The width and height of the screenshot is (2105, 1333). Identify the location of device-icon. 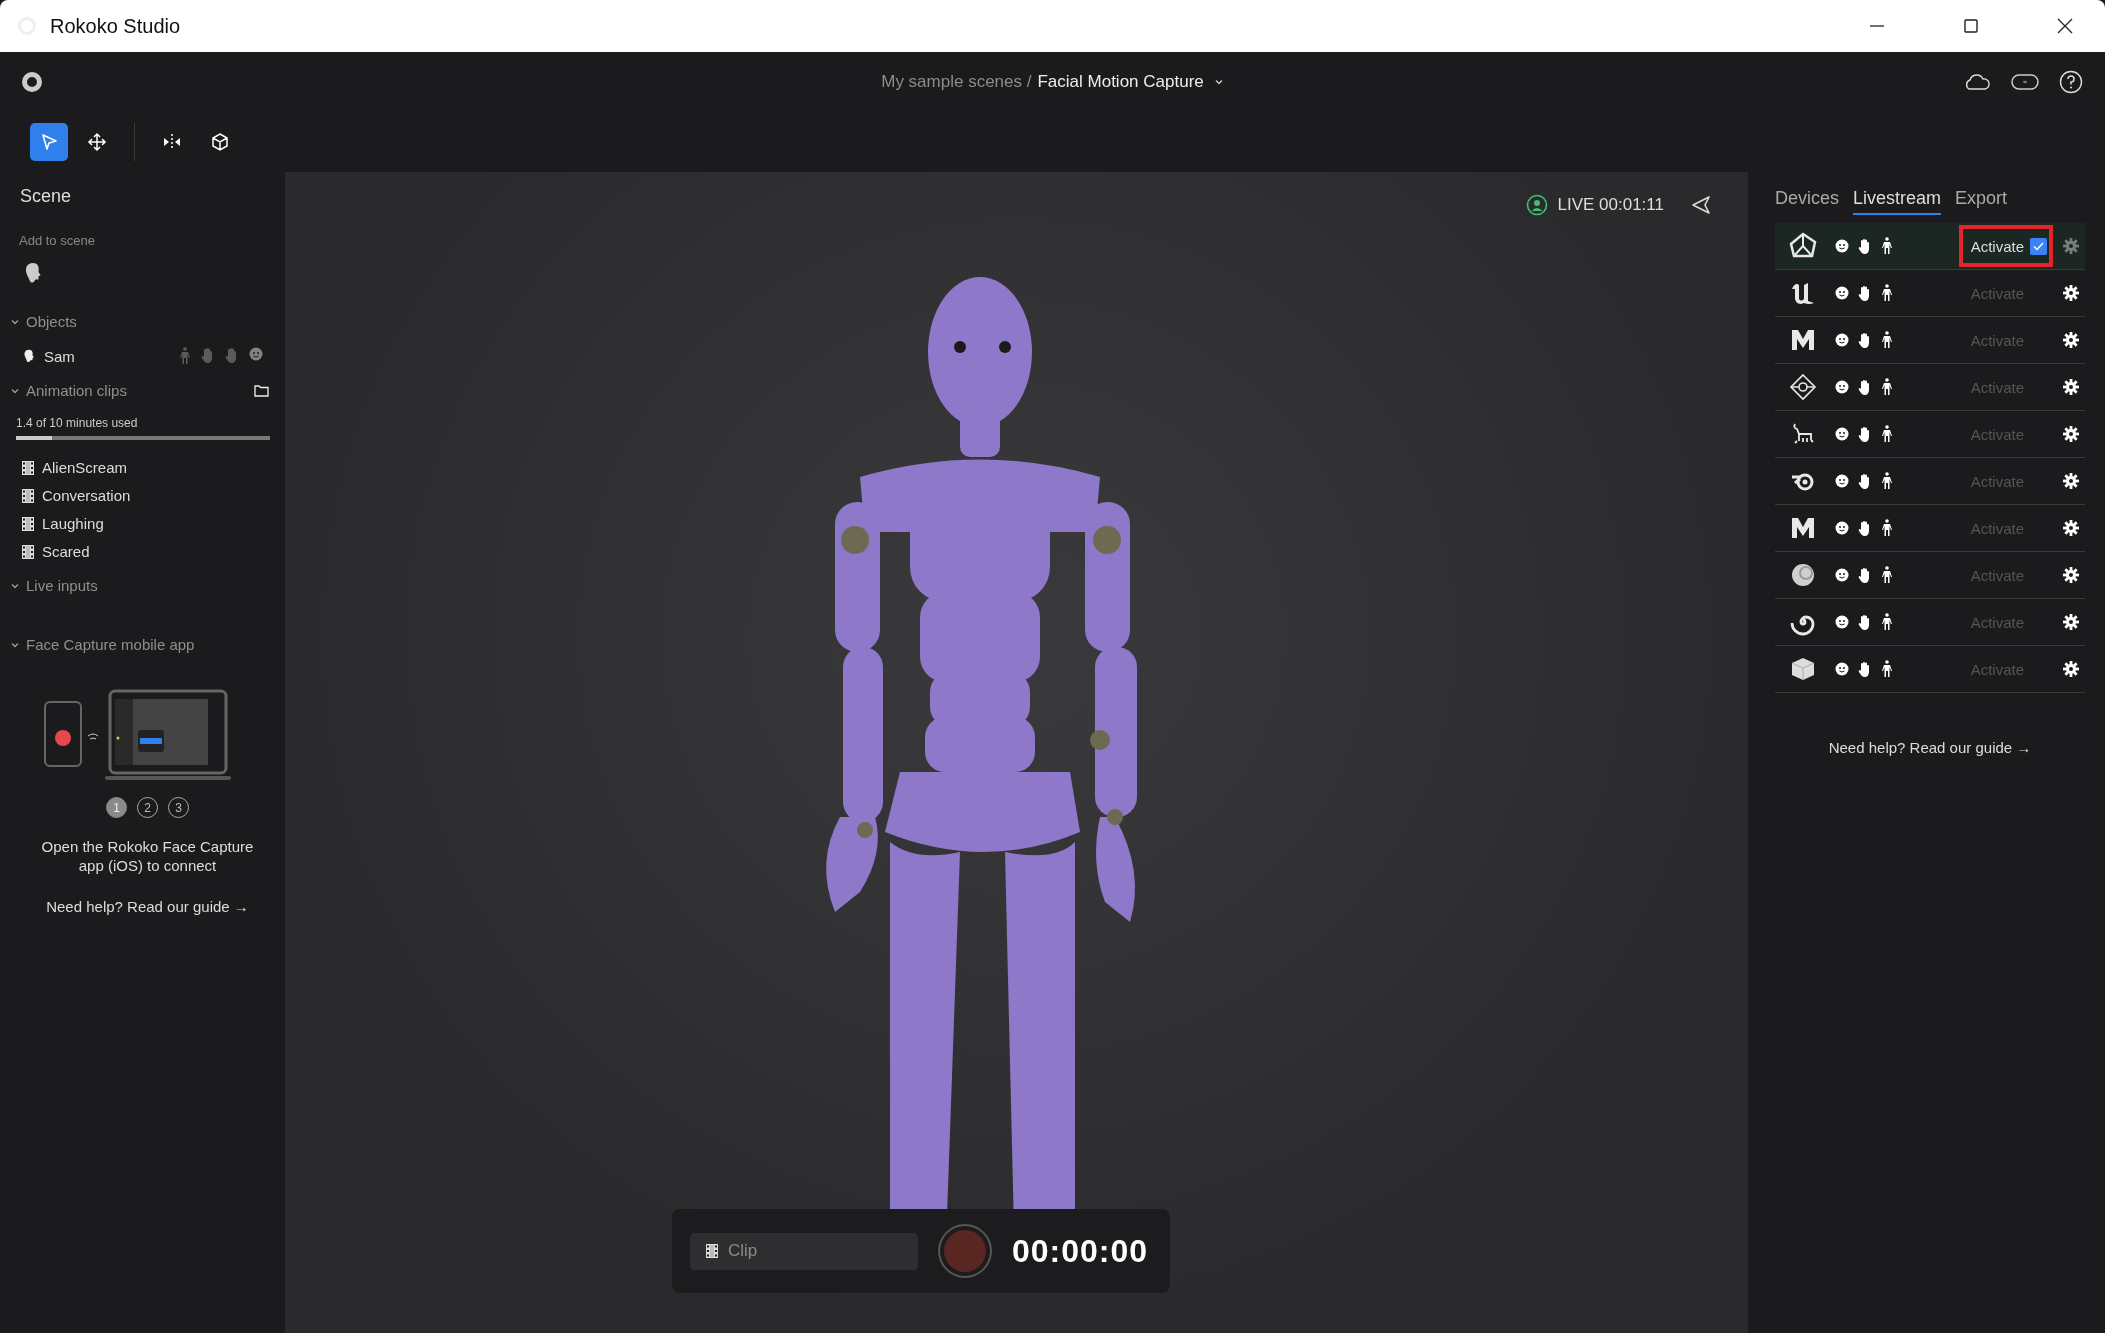
(2025, 82).